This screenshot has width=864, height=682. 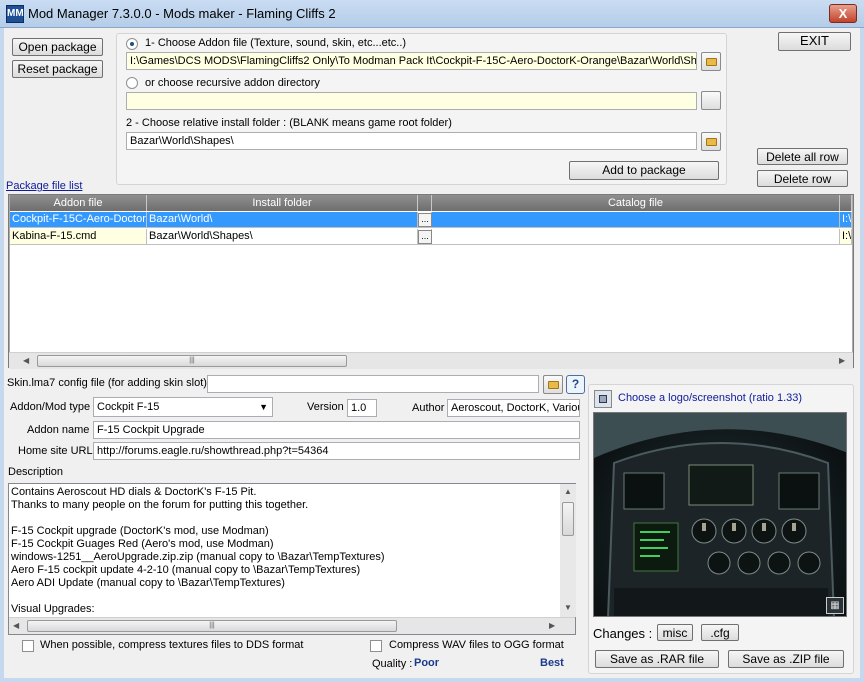 I want to click on quality-best-label: Best, so click(x=552, y=663).